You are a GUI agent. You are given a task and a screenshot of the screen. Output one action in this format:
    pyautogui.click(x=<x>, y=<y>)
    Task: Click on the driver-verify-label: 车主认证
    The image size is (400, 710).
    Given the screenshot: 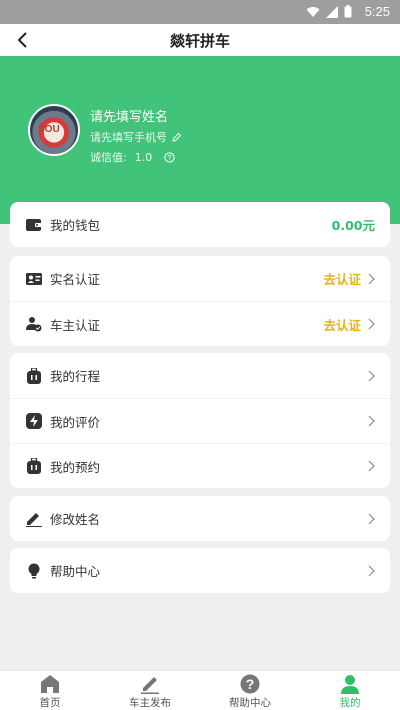 What is the action you would take?
    pyautogui.click(x=75, y=325)
    